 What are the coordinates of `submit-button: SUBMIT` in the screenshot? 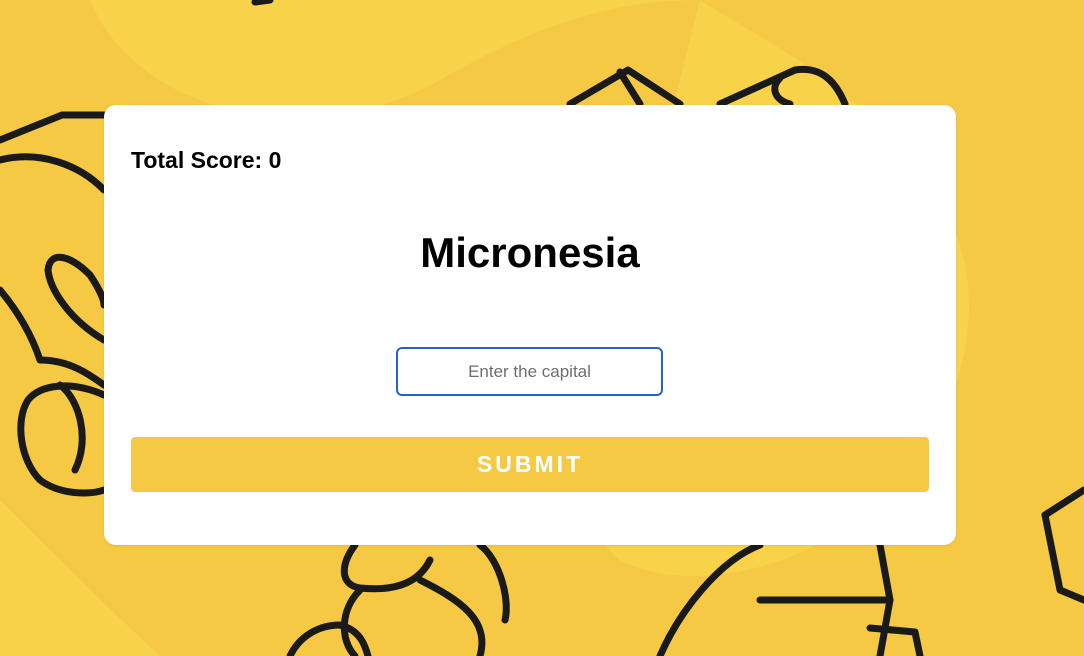 It's located at (530, 464).